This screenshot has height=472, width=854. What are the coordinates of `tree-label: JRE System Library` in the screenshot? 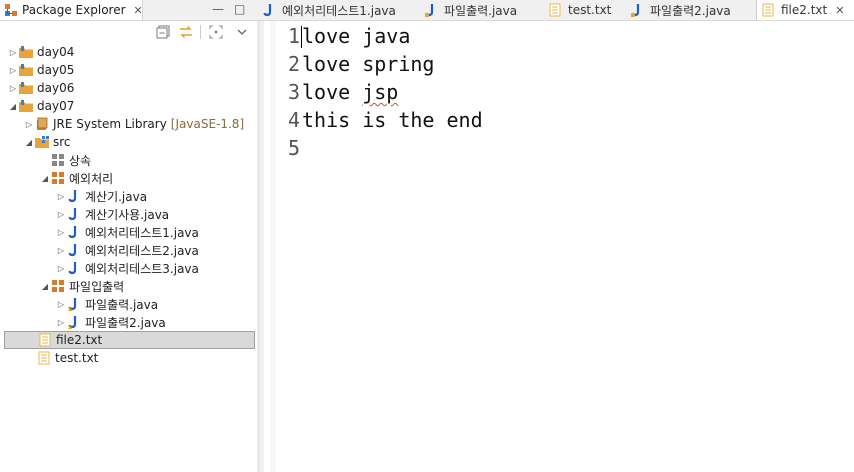 It's located at (110, 124).